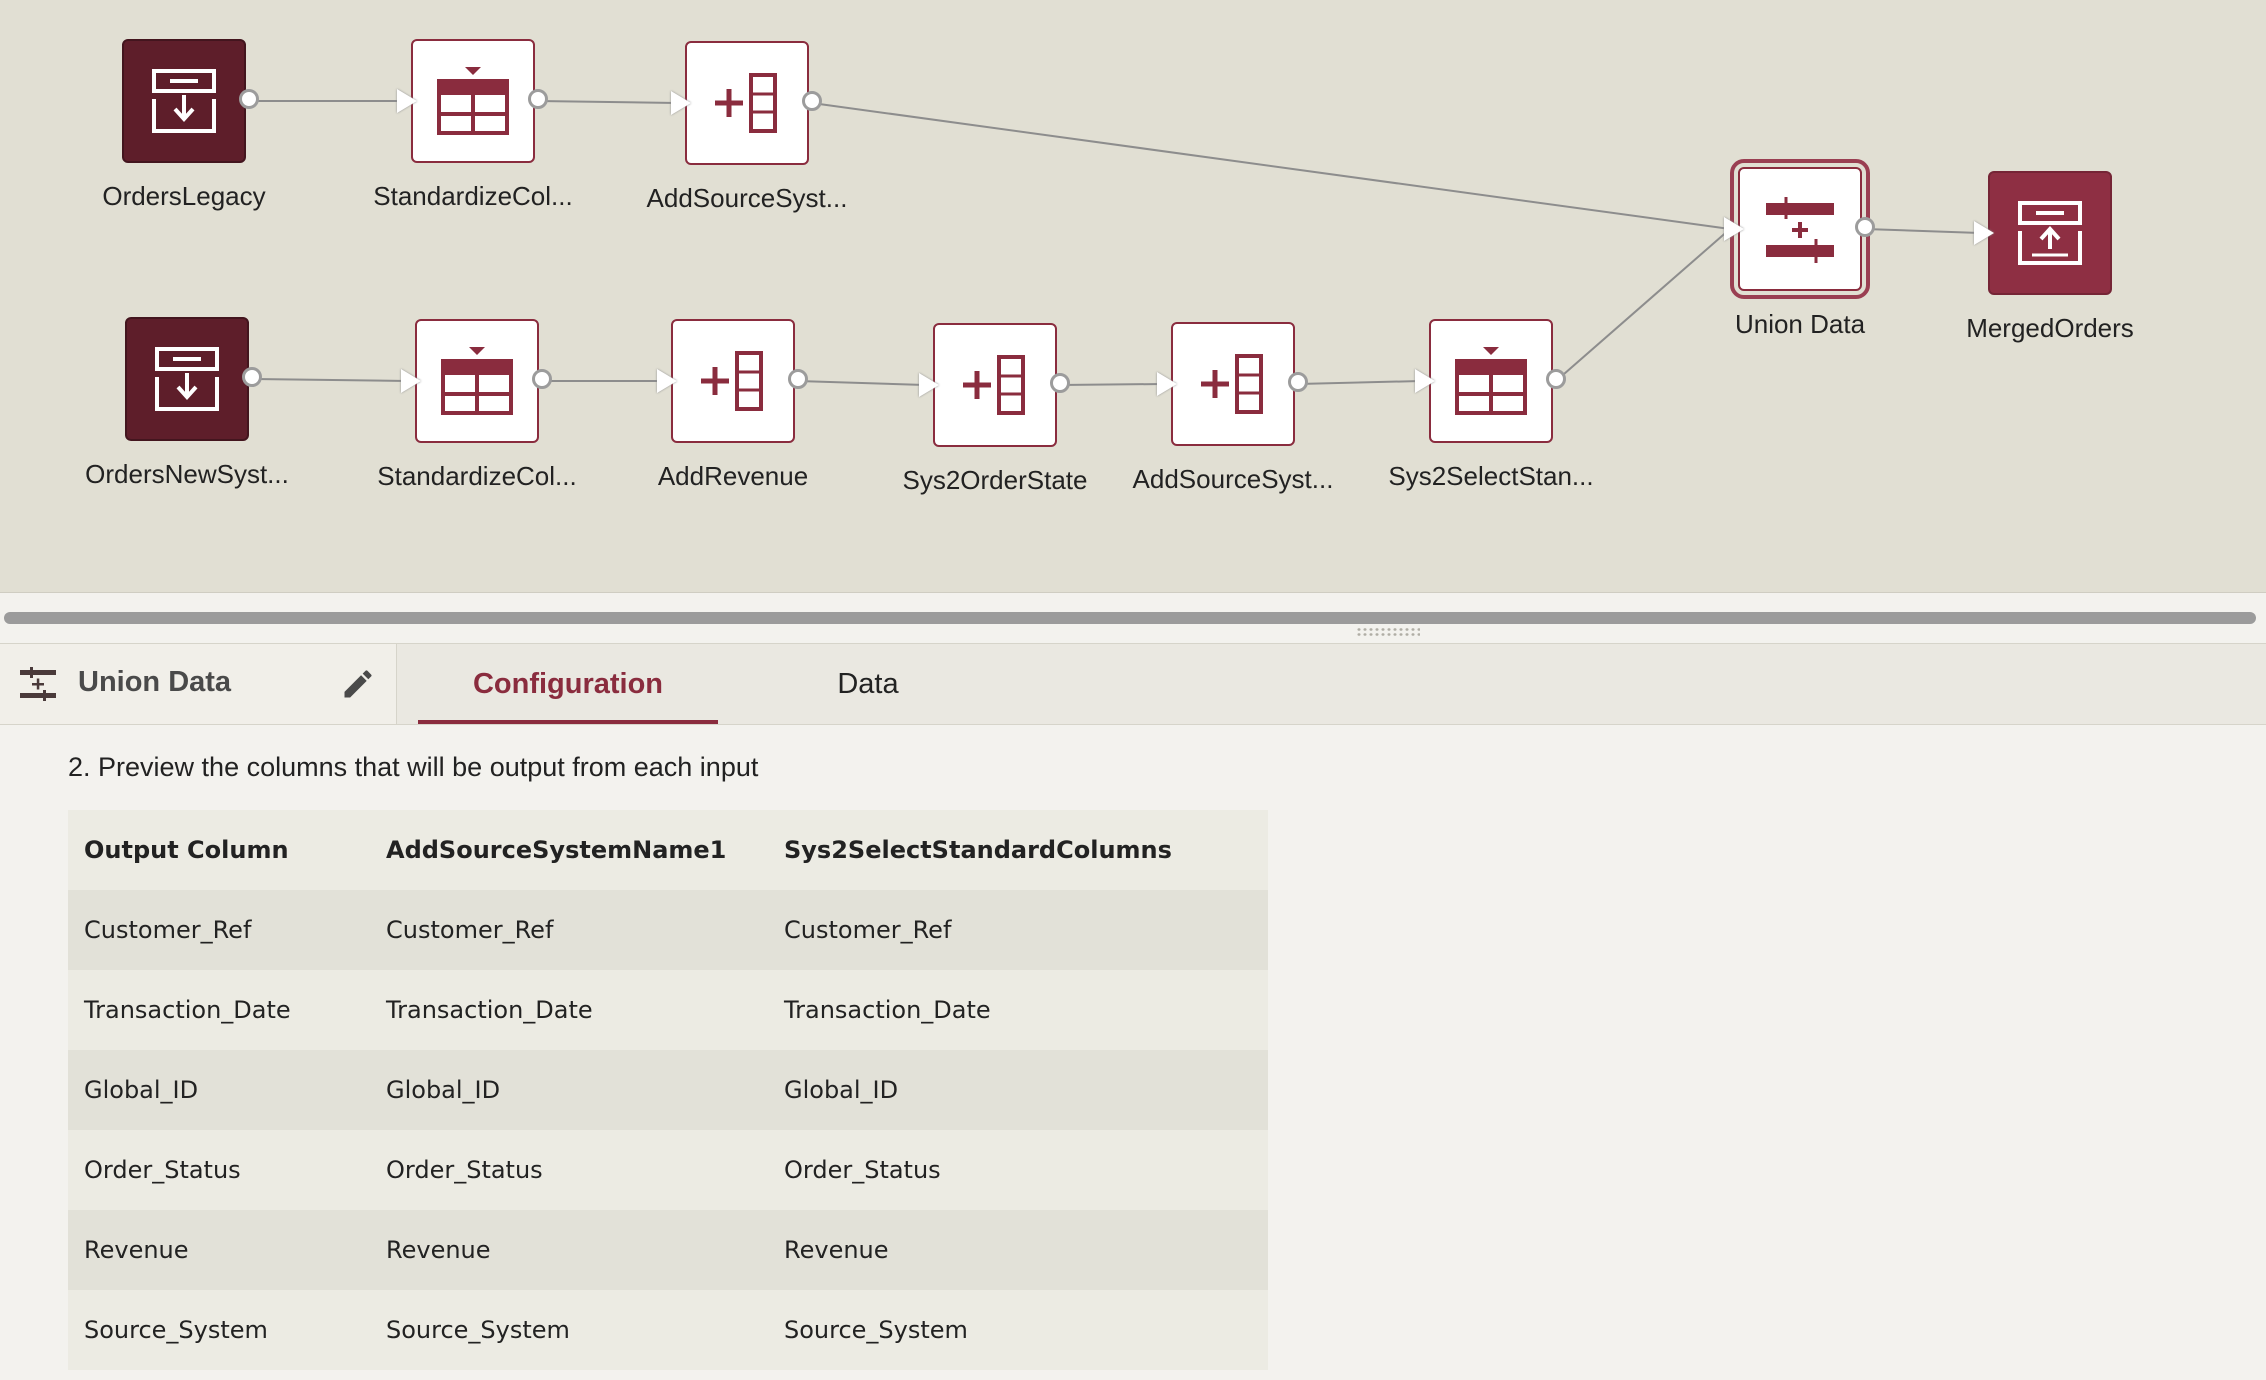  I want to click on panel-resize-handle, so click(1388, 632).